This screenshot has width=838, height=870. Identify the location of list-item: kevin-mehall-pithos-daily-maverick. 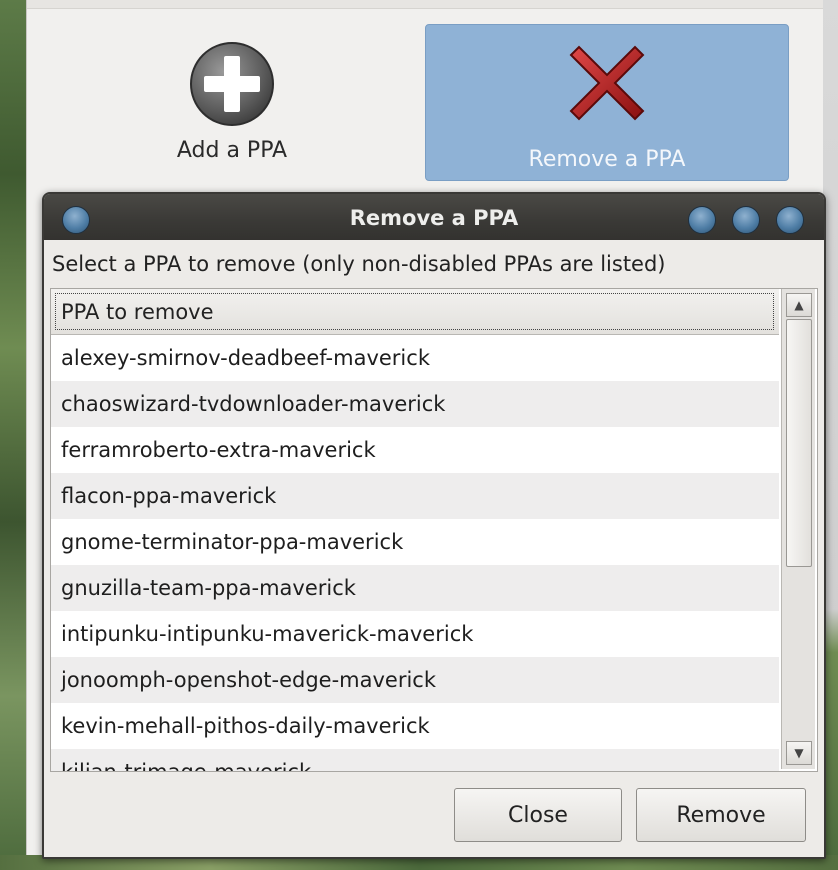
(415, 726).